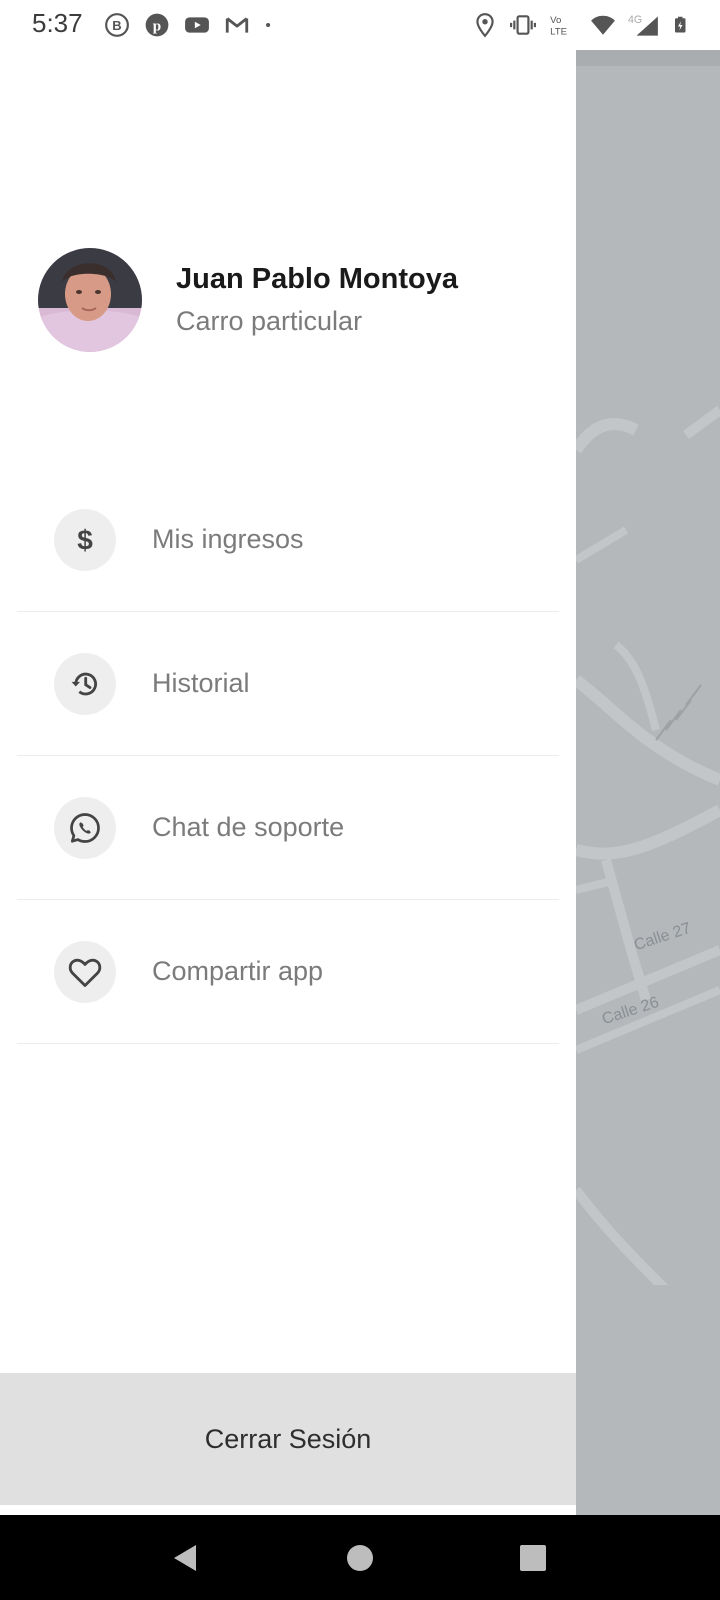  I want to click on gmail-icon, so click(237, 25).